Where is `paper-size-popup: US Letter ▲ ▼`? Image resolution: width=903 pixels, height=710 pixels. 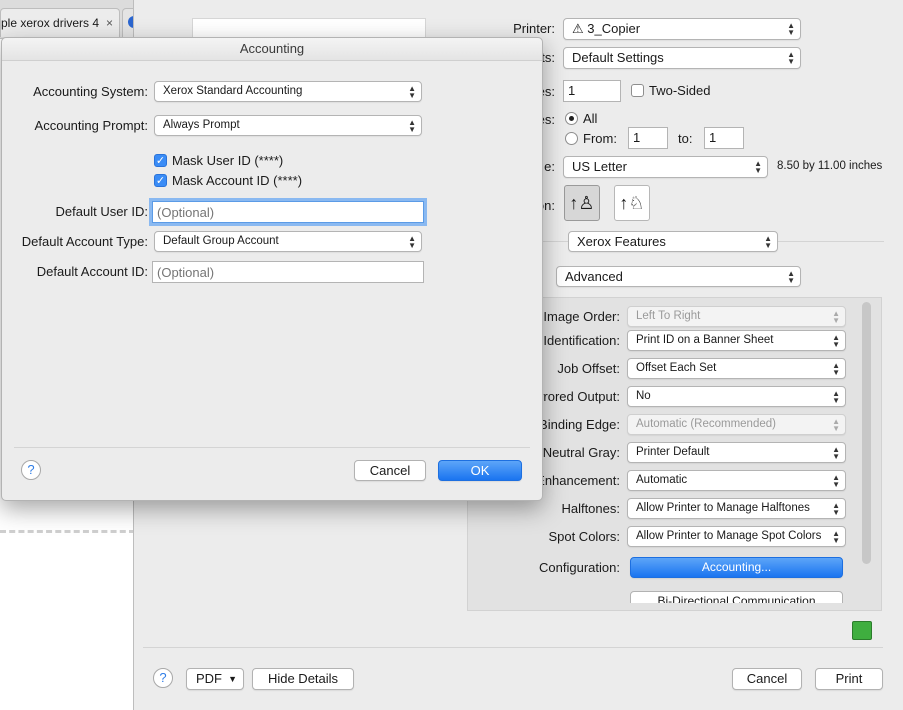
paper-size-popup: US Letter ▲ ▼ is located at coordinates (665, 167).